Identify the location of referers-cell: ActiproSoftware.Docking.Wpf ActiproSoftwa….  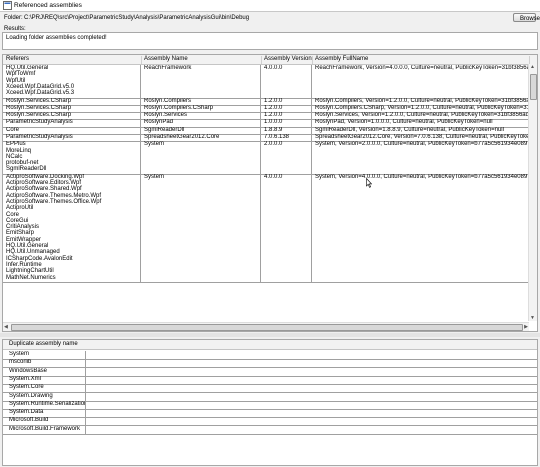
(72, 227).